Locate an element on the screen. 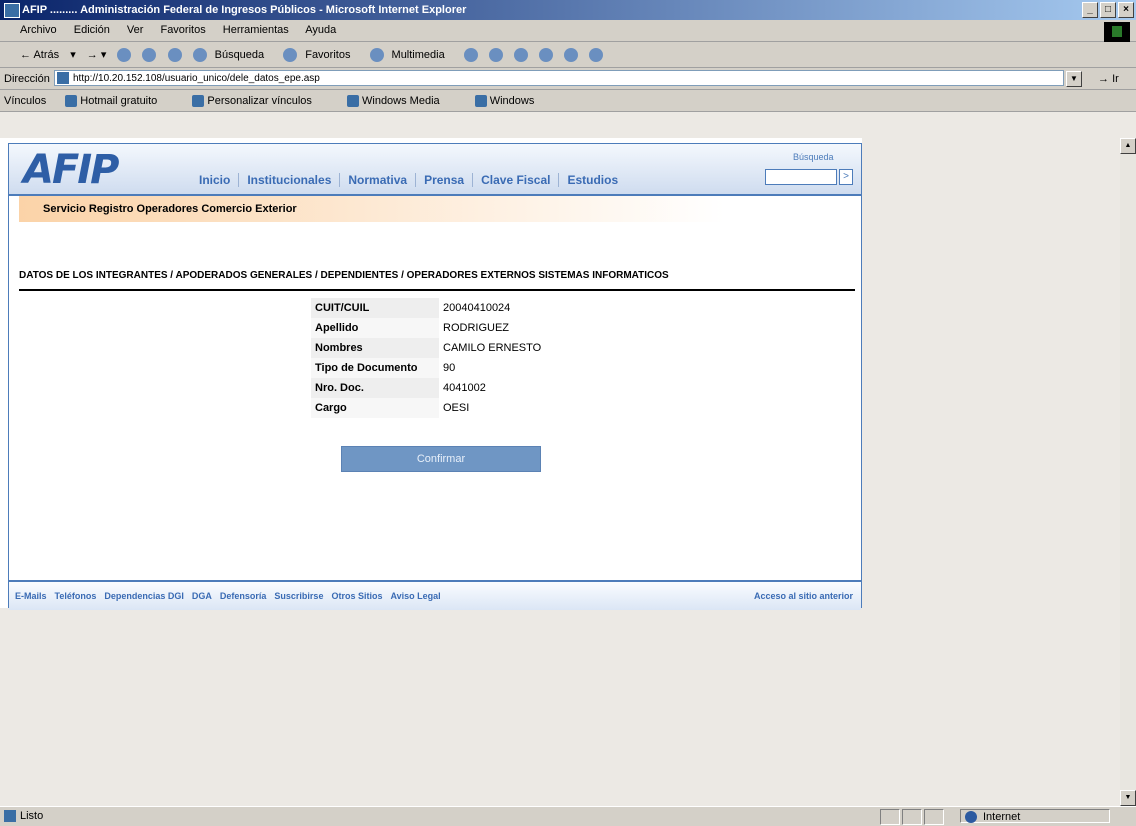 The image size is (1136, 826). field-value: 20040410024 is located at coordinates (501, 308).